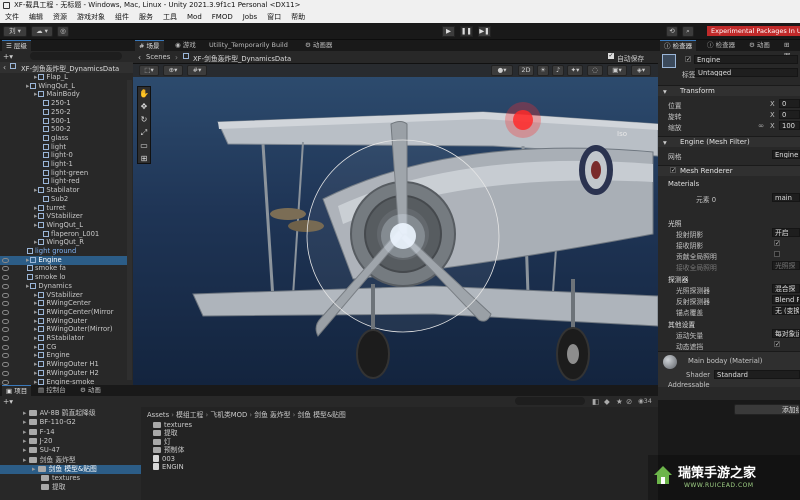  I want to click on cloud-button: ☁ ▾, so click(42, 31).